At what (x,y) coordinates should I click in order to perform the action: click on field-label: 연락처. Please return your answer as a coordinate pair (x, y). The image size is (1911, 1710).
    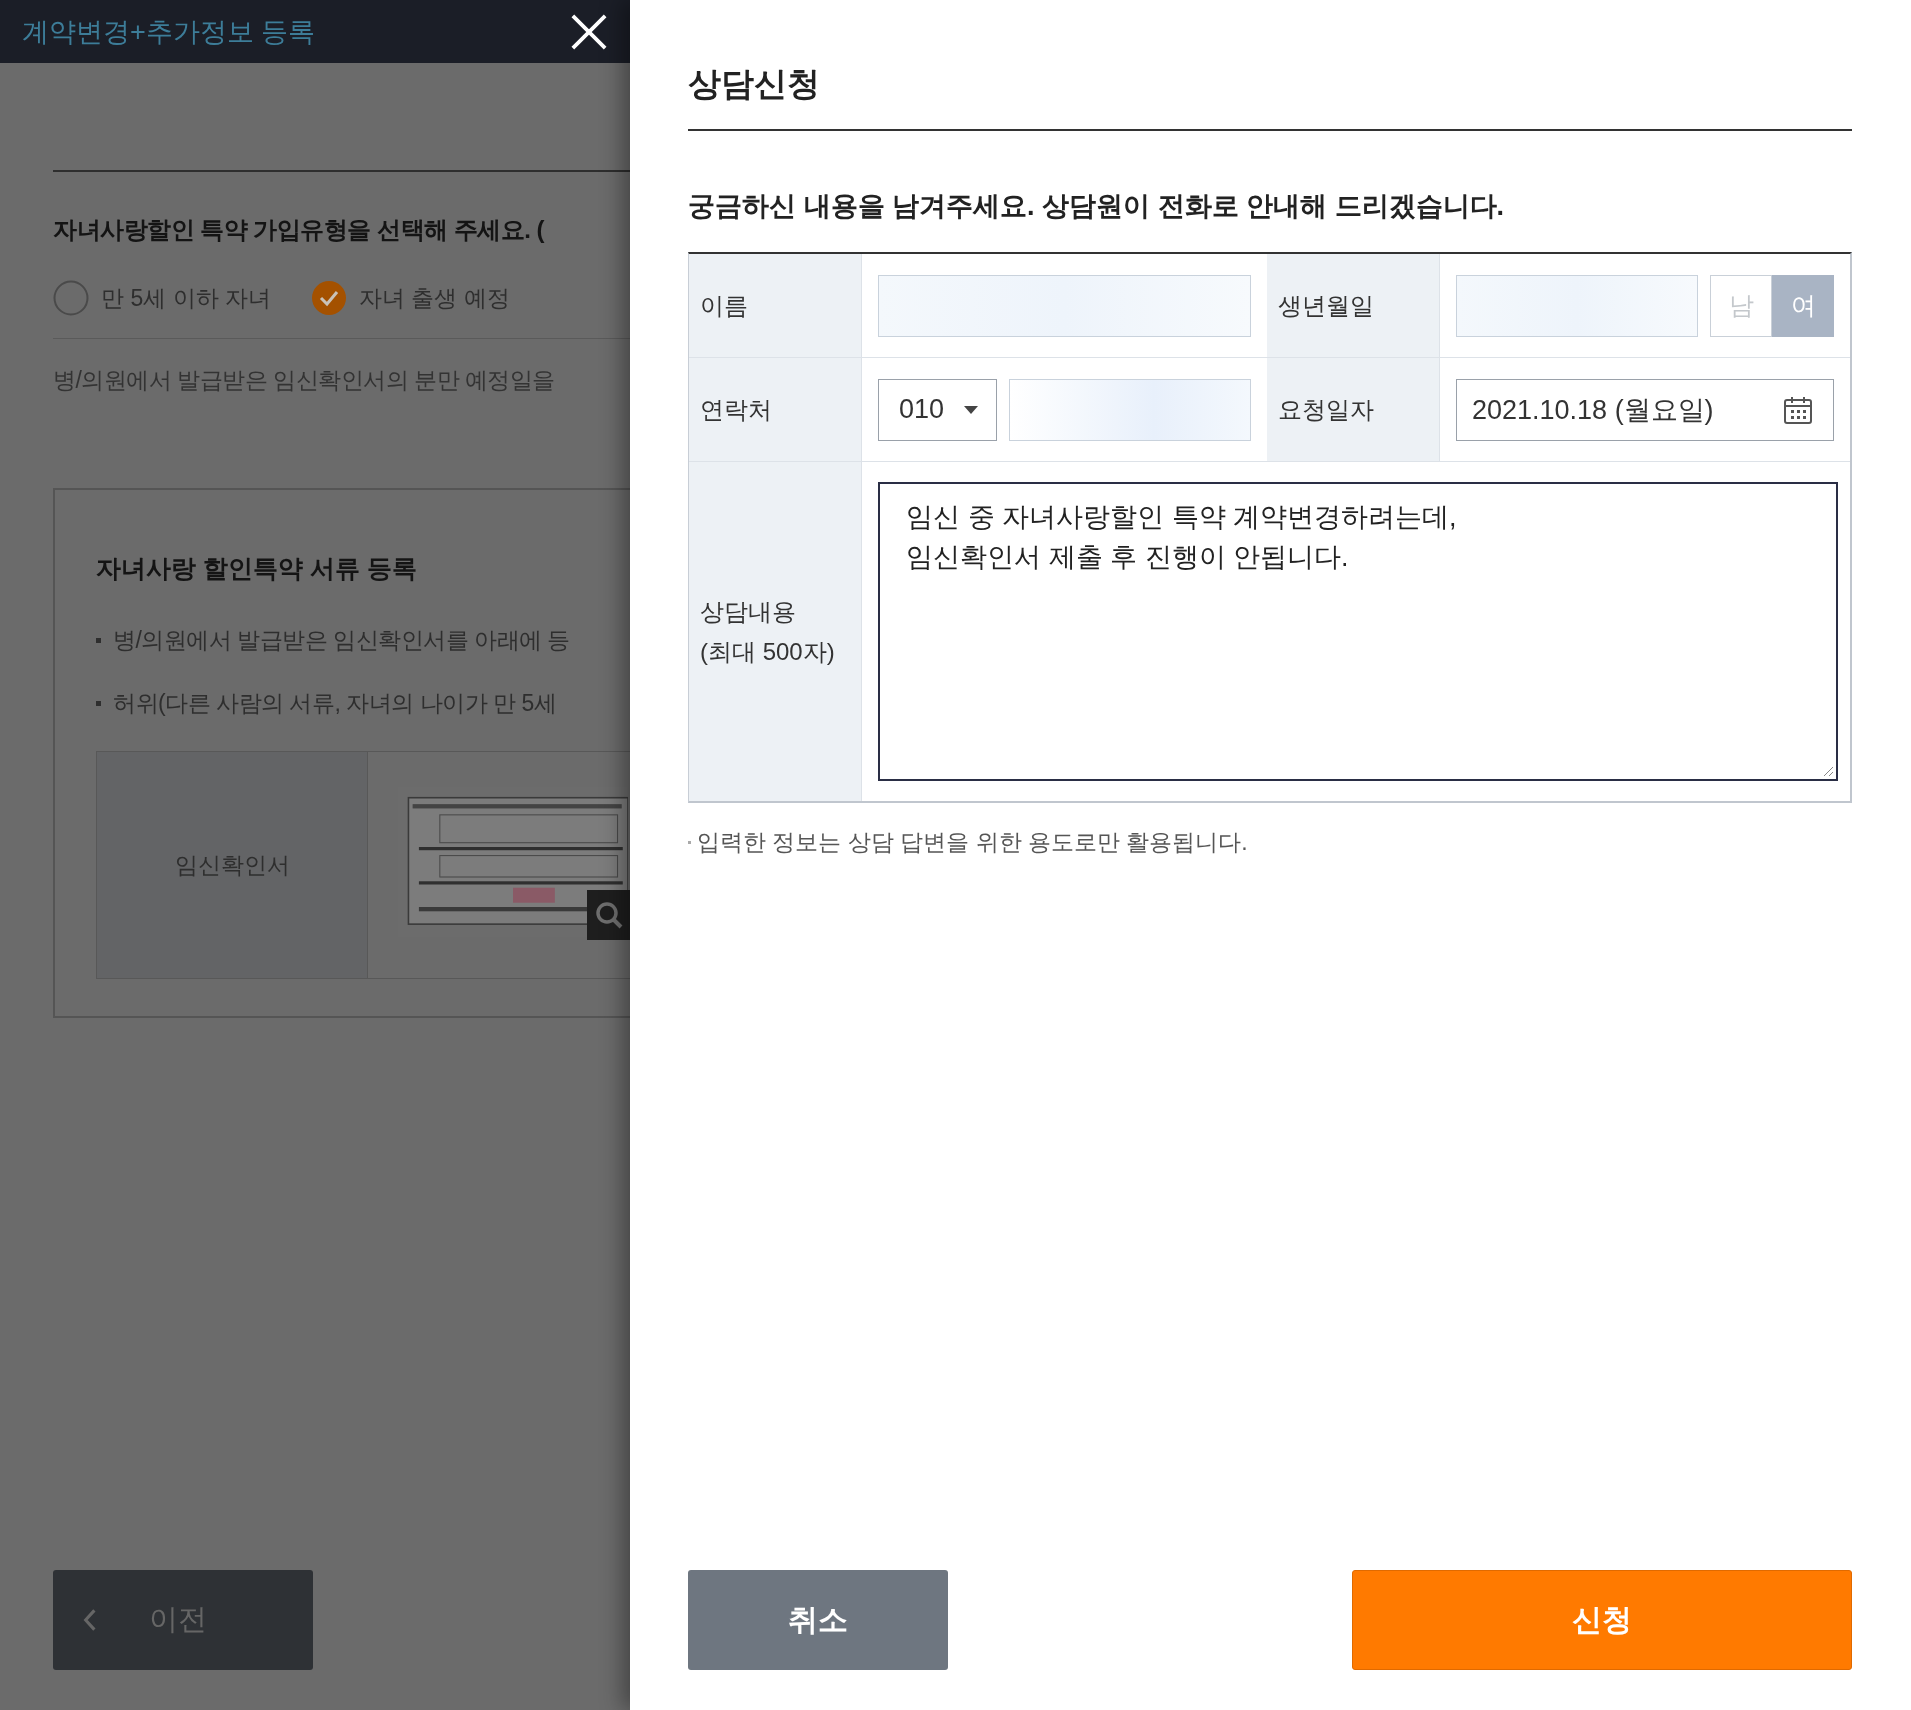
    Looking at the image, I should click on (775, 410).